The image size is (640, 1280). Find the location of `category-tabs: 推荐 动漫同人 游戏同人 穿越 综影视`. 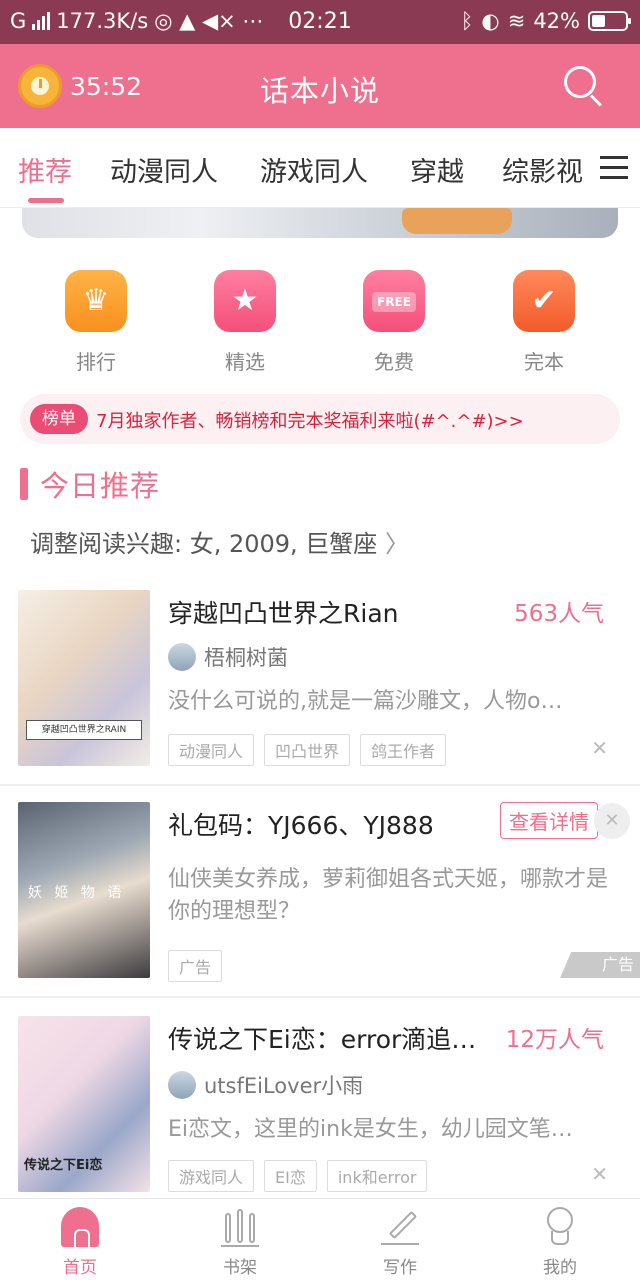

category-tabs: 推荐 动漫同人 游戏同人 穿越 综影视 is located at coordinates (320, 168).